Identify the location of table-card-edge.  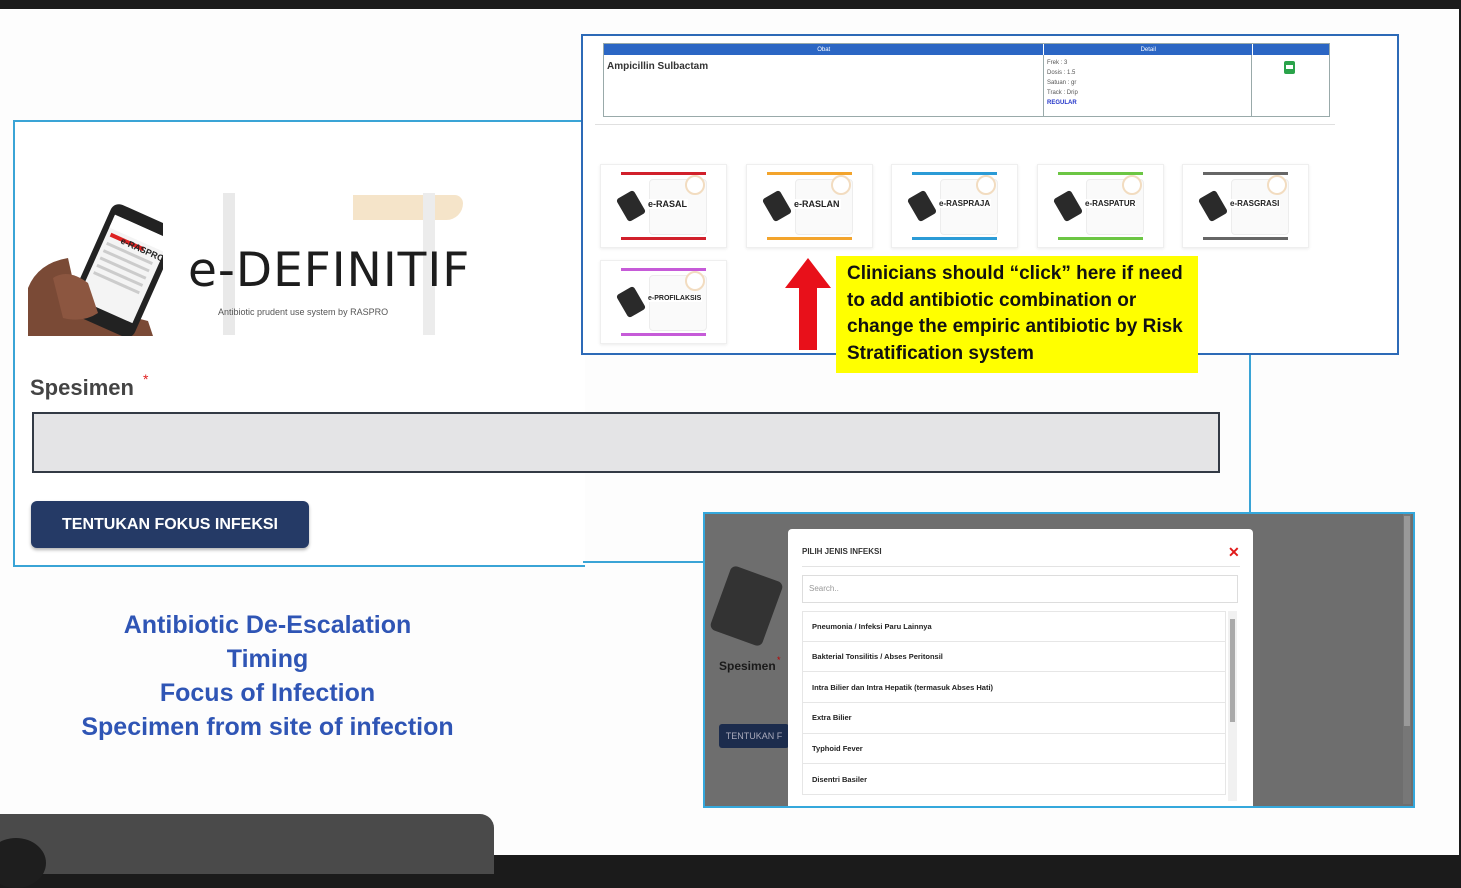
(965, 120).